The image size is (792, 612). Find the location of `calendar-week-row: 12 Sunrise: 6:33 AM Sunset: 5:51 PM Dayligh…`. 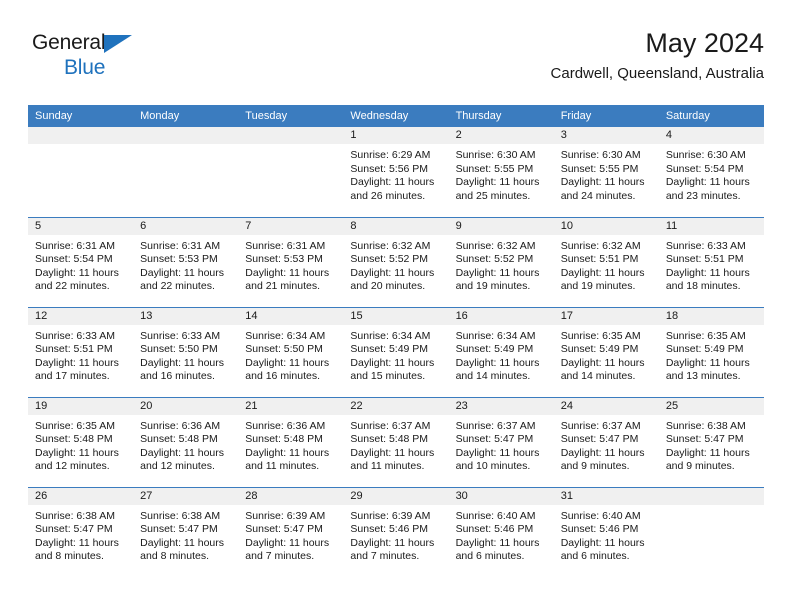

calendar-week-row: 12 Sunrise: 6:33 AM Sunset: 5:51 PM Dayligh… is located at coordinates (396, 351).